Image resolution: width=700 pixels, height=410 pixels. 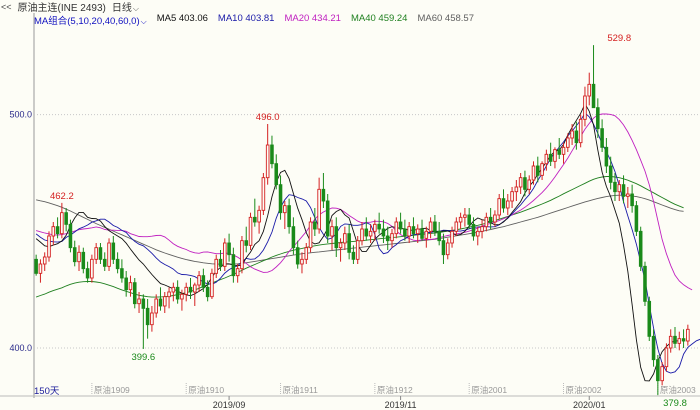 I want to click on x-tick-label: 2019/09, so click(x=229, y=405).